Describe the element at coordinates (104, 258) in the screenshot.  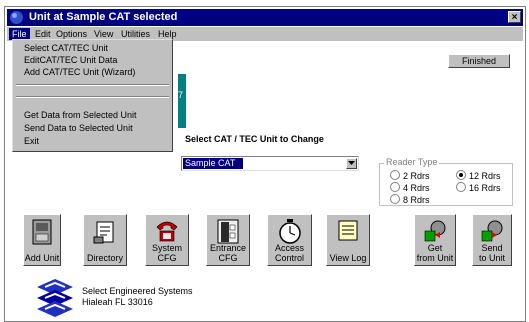
I see `directory-label: Directory` at that location.